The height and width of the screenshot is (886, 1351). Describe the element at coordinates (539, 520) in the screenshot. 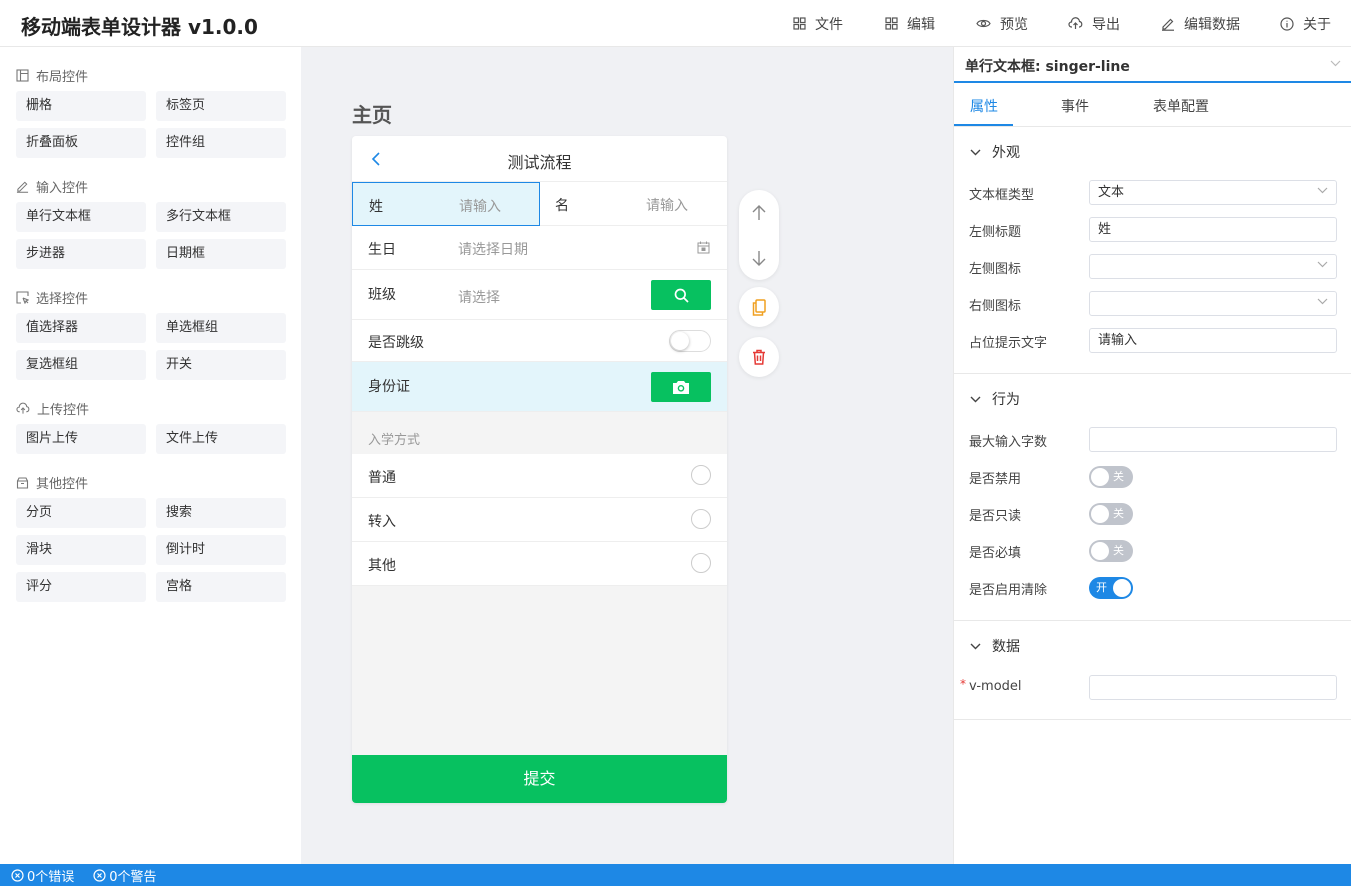

I see `radio-option: 转入` at that location.